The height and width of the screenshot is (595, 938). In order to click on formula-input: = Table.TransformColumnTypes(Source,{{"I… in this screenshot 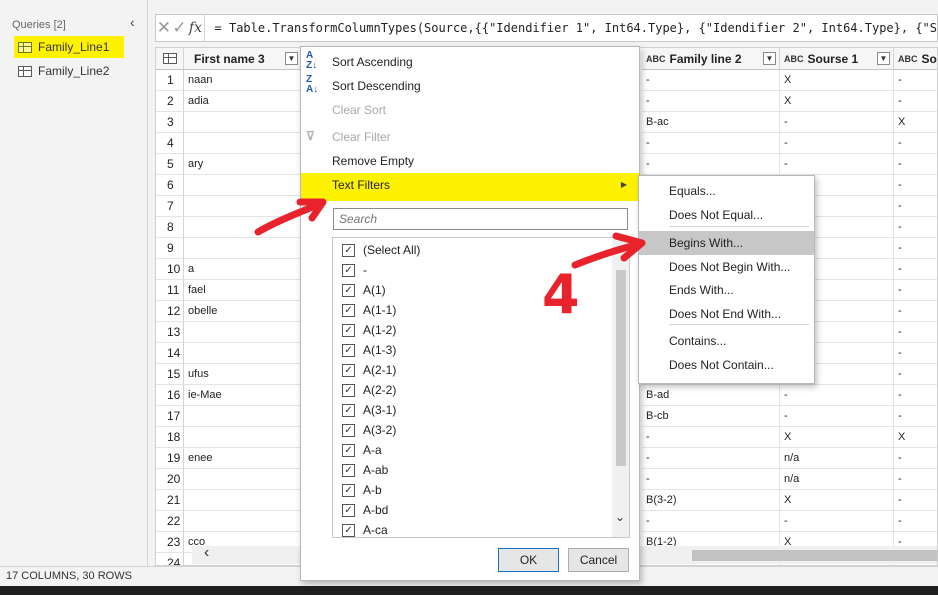, I will do `click(571, 28)`.